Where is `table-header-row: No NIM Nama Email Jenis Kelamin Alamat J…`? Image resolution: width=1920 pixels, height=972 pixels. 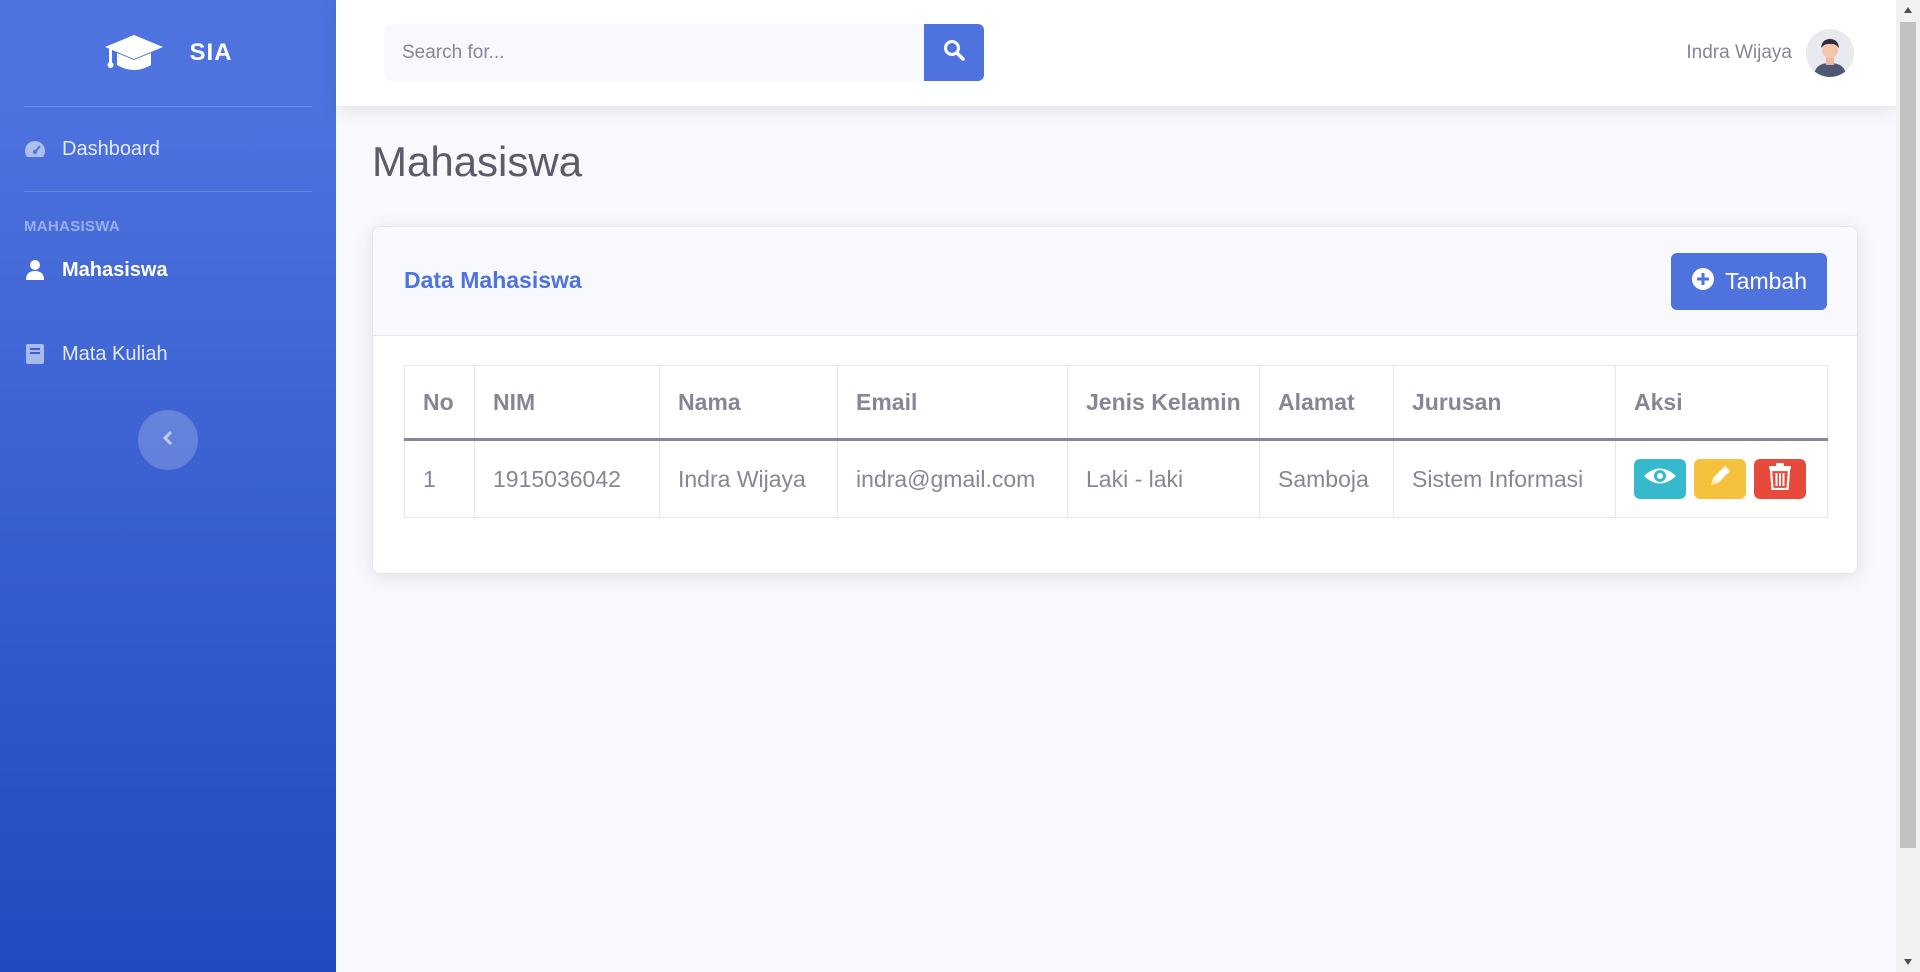 table-header-row: No NIM Nama Email Jenis Kelamin Alamat J… is located at coordinates (1116, 403).